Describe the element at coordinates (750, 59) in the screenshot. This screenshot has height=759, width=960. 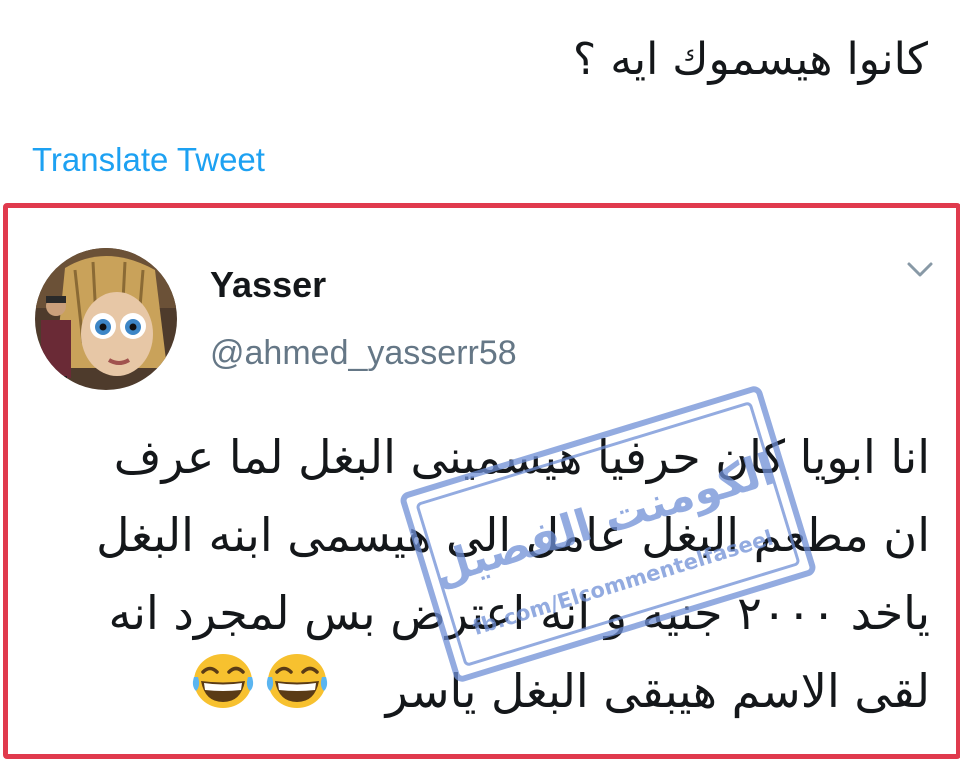
I see `tweet-text: كانوا هيسموك ايه ؟` at that location.